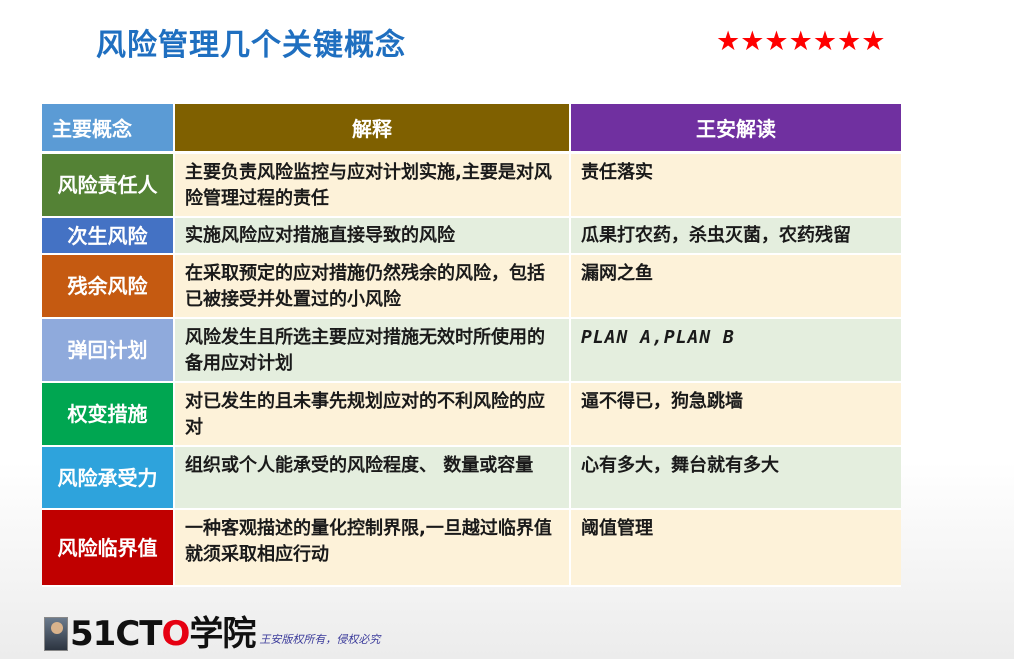 The width and height of the screenshot is (1014, 659). Describe the element at coordinates (373, 415) in the screenshot. I see `explanation-cell: 对已发生的且未事先规划应对的不利风险的应对` at that location.